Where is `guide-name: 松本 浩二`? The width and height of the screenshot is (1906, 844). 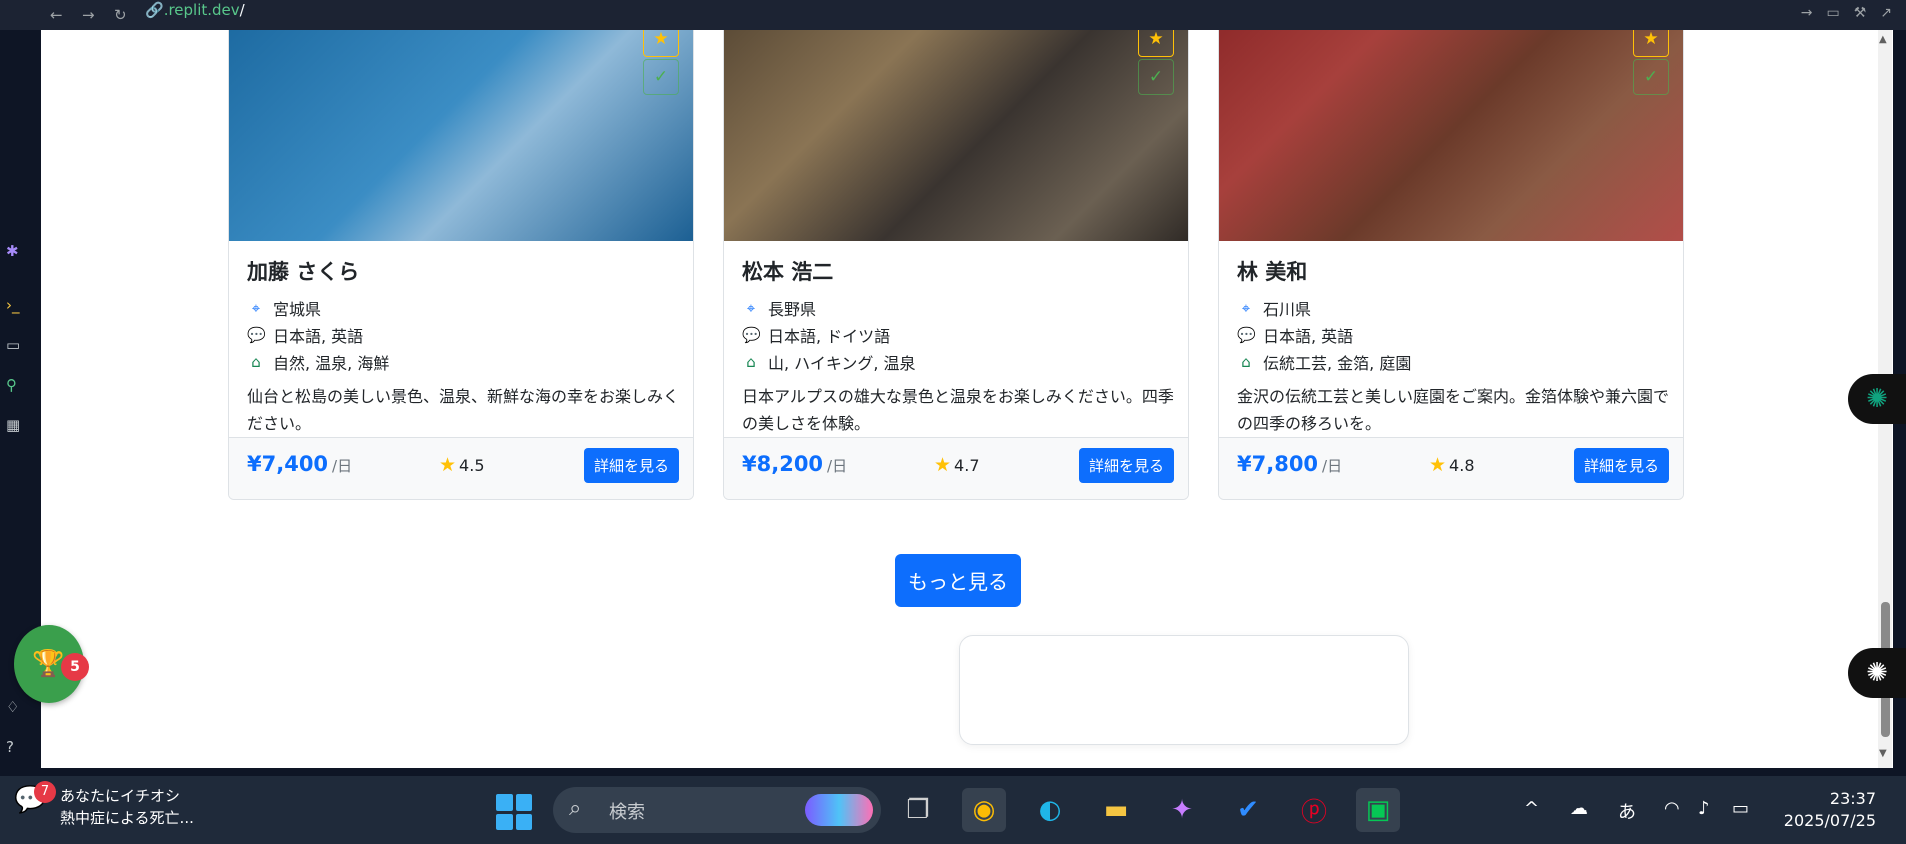
guide-name: 松本 浩二 is located at coordinates (788, 272).